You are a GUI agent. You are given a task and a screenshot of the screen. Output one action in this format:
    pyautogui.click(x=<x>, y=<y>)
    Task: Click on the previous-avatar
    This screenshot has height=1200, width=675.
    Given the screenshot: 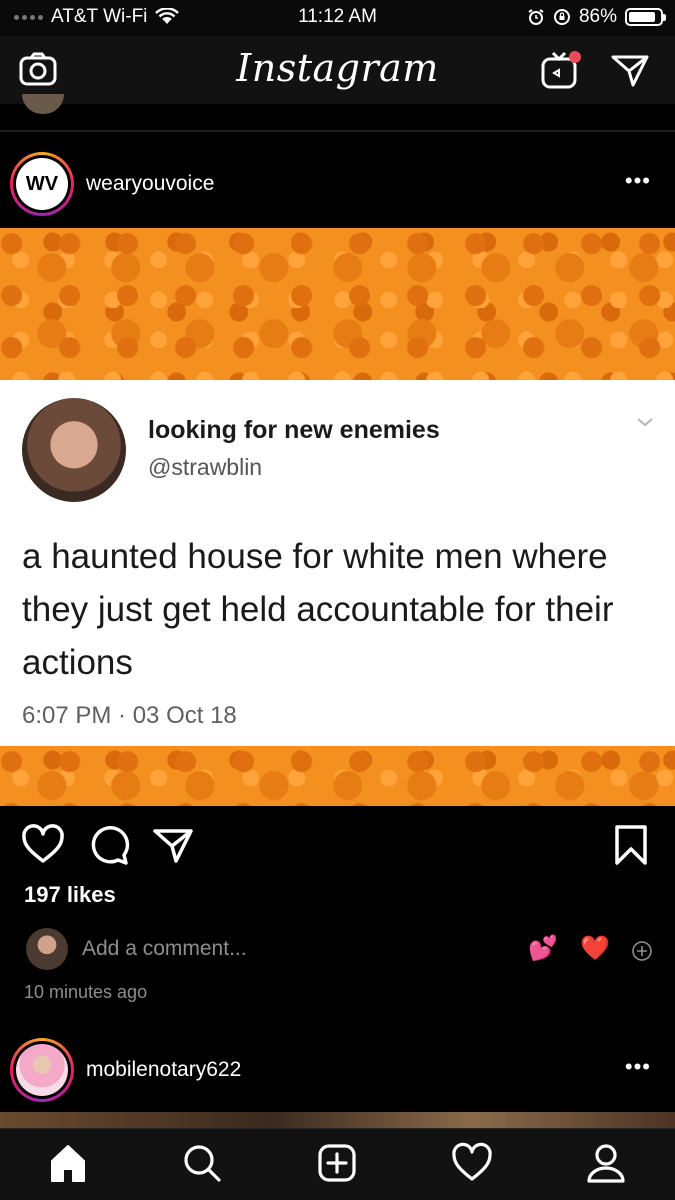 What is the action you would take?
    pyautogui.click(x=43, y=104)
    